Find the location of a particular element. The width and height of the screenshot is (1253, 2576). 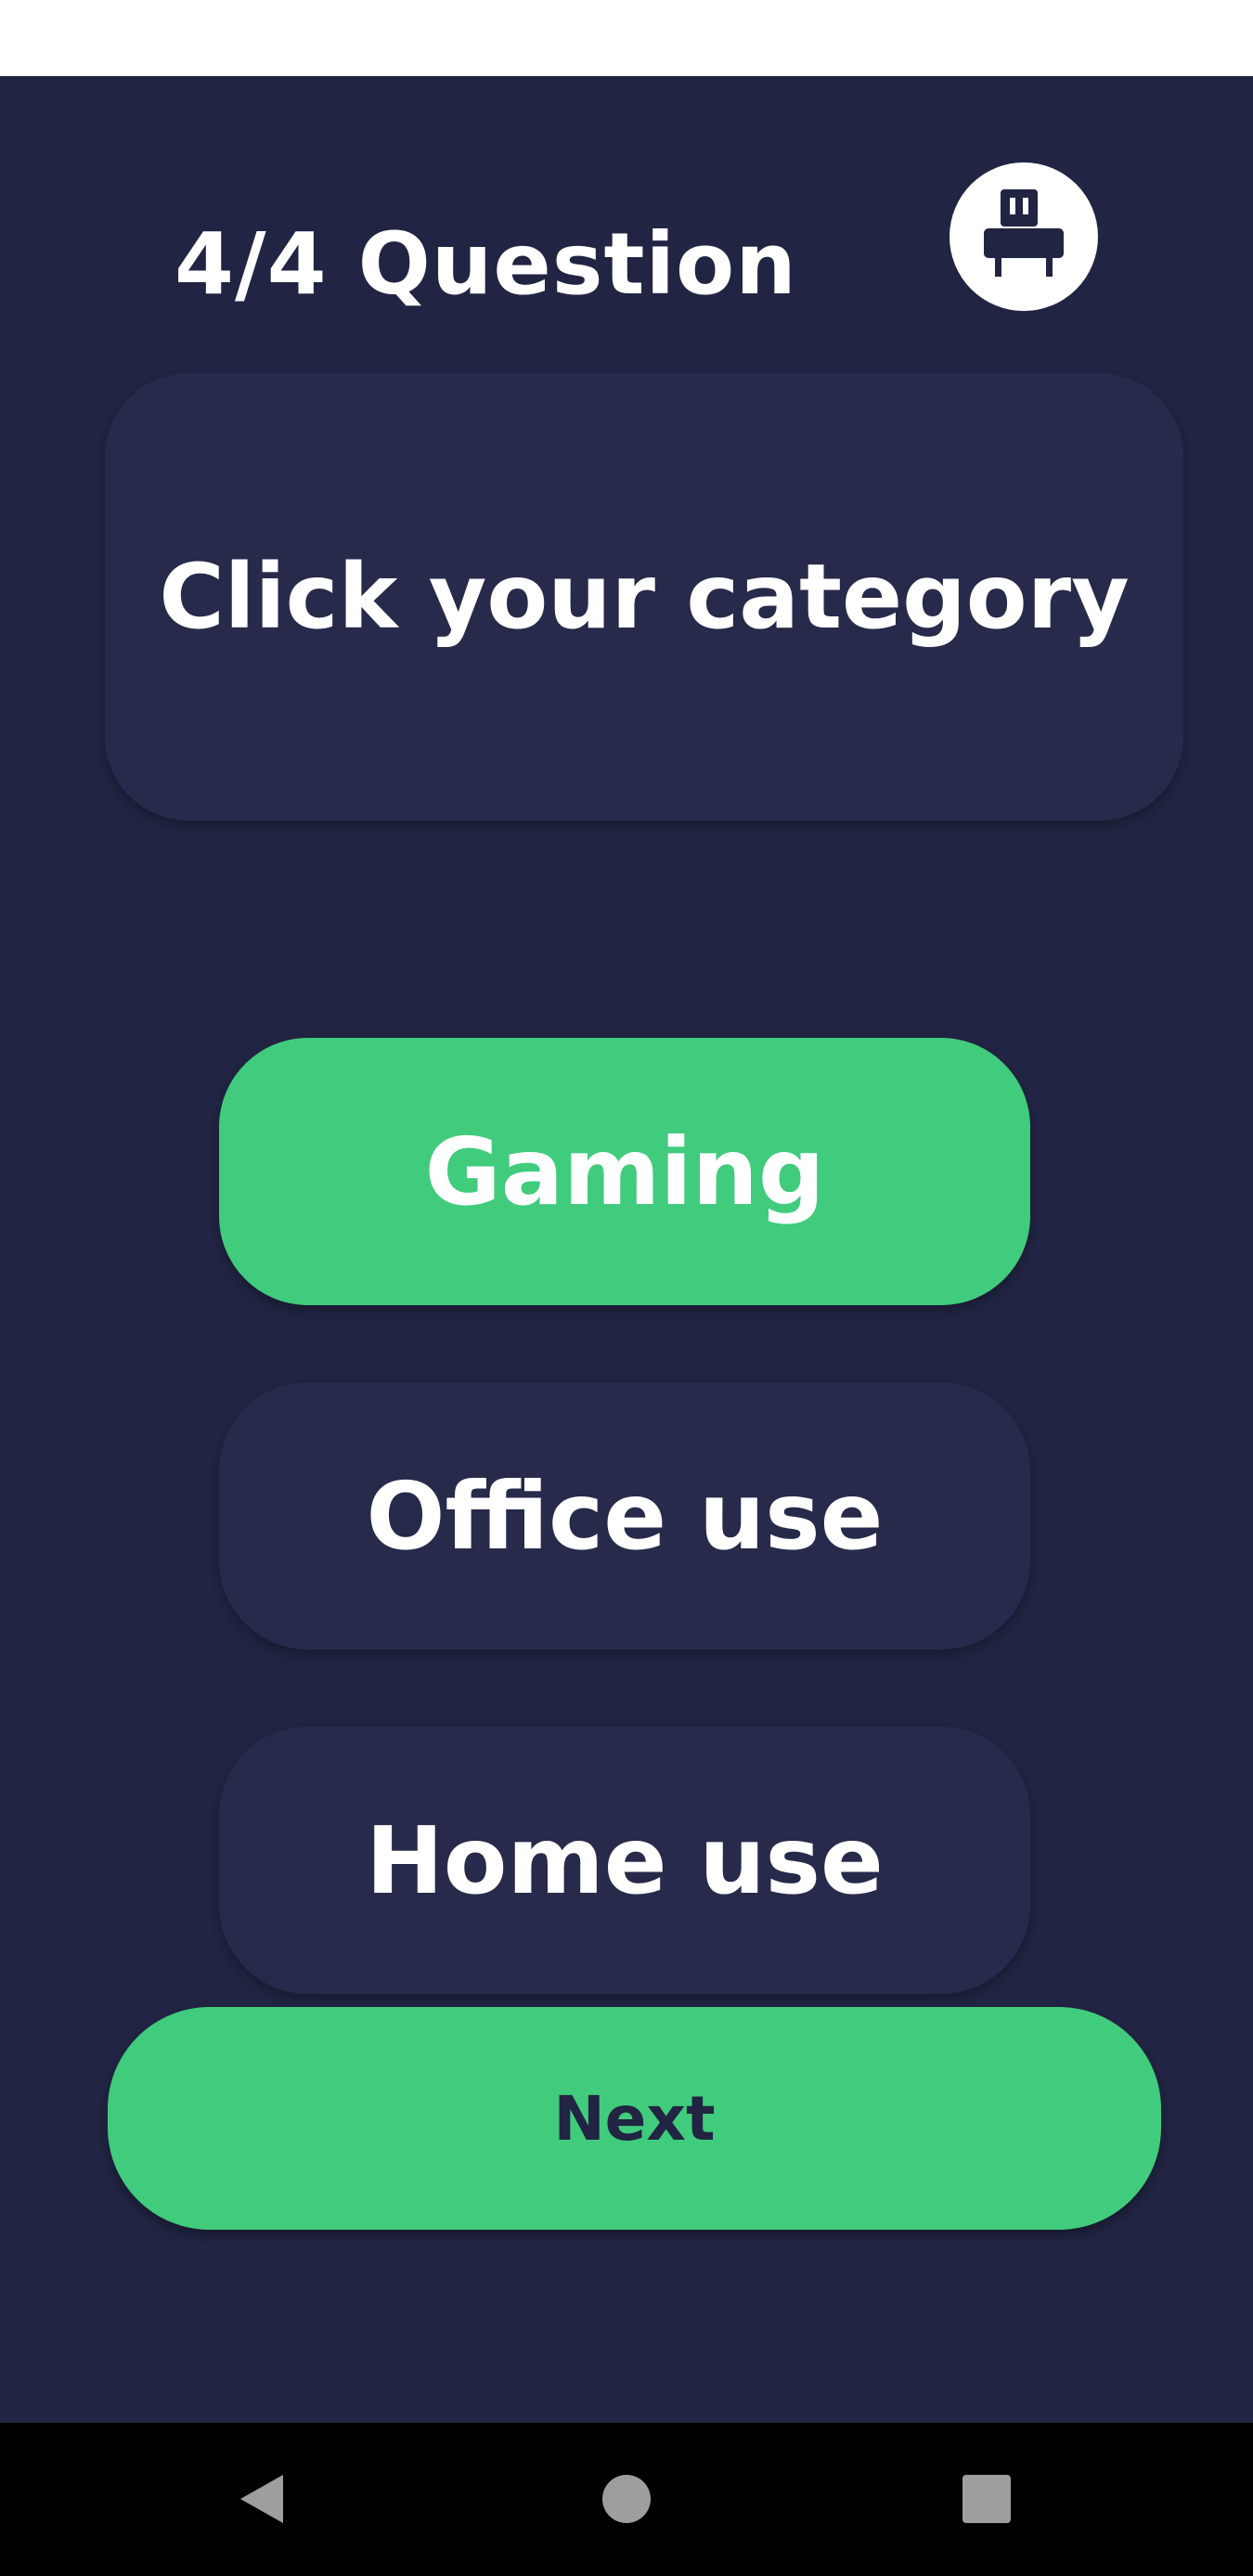

next-button: Next is located at coordinates (634, 2118).